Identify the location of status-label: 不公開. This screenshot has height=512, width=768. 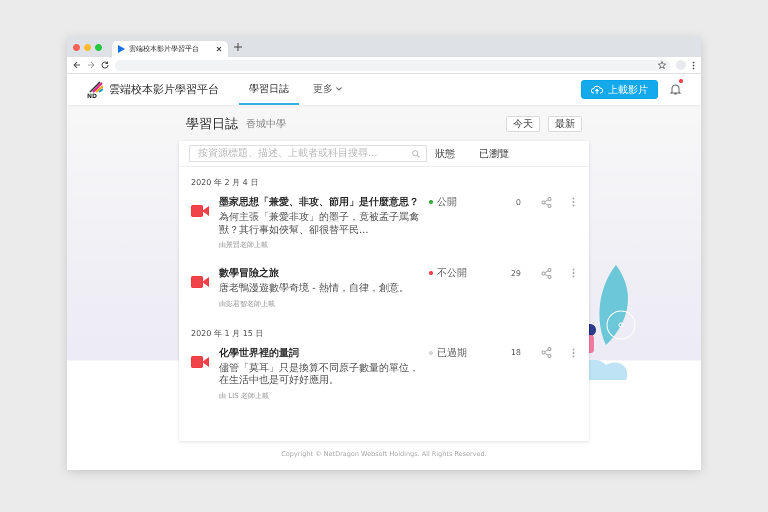
(452, 273).